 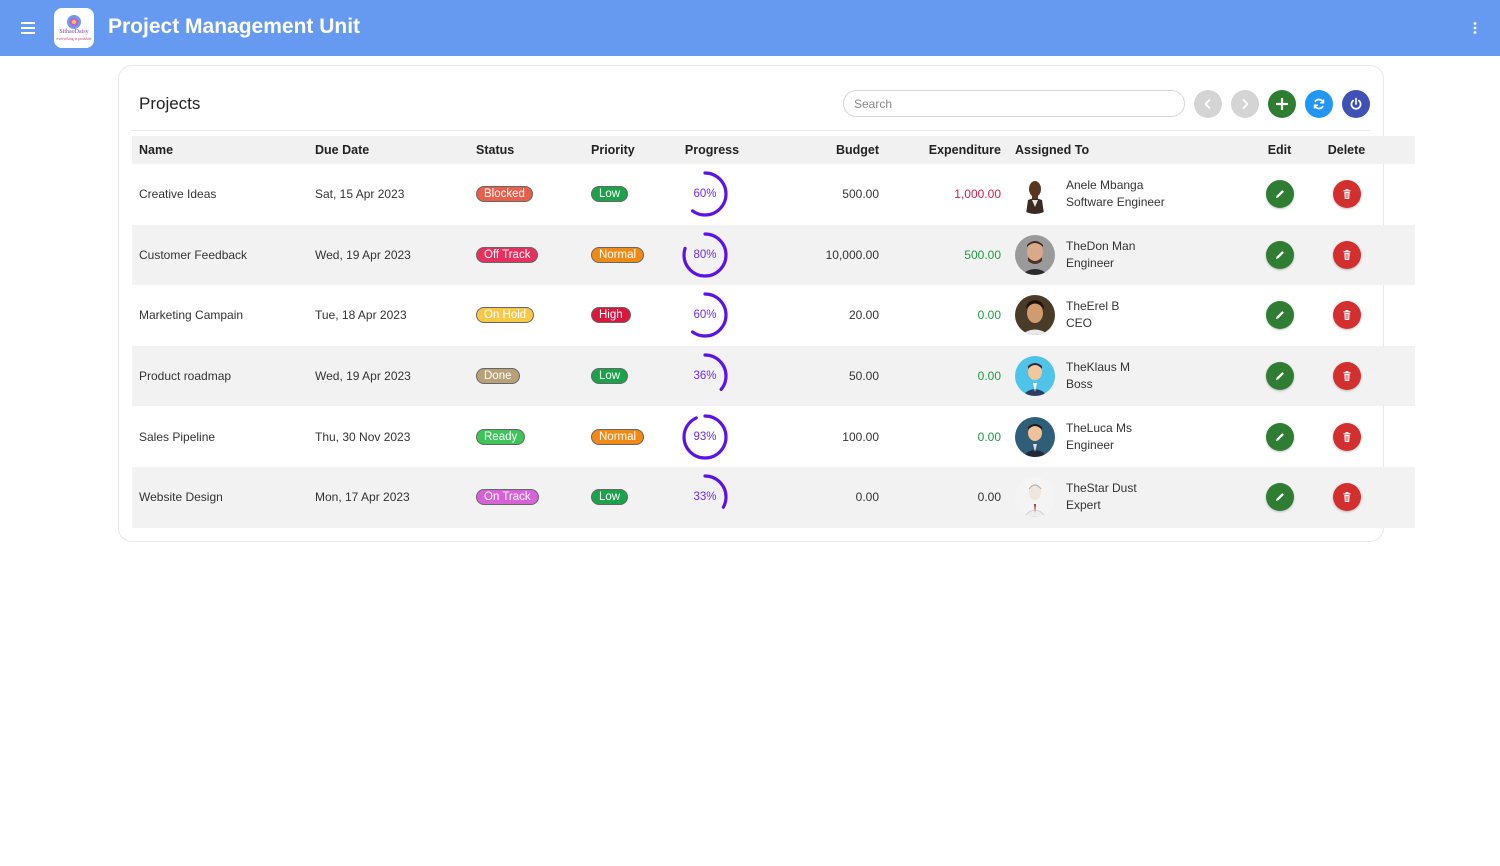 I want to click on priority-cell: High, so click(x=629, y=315).